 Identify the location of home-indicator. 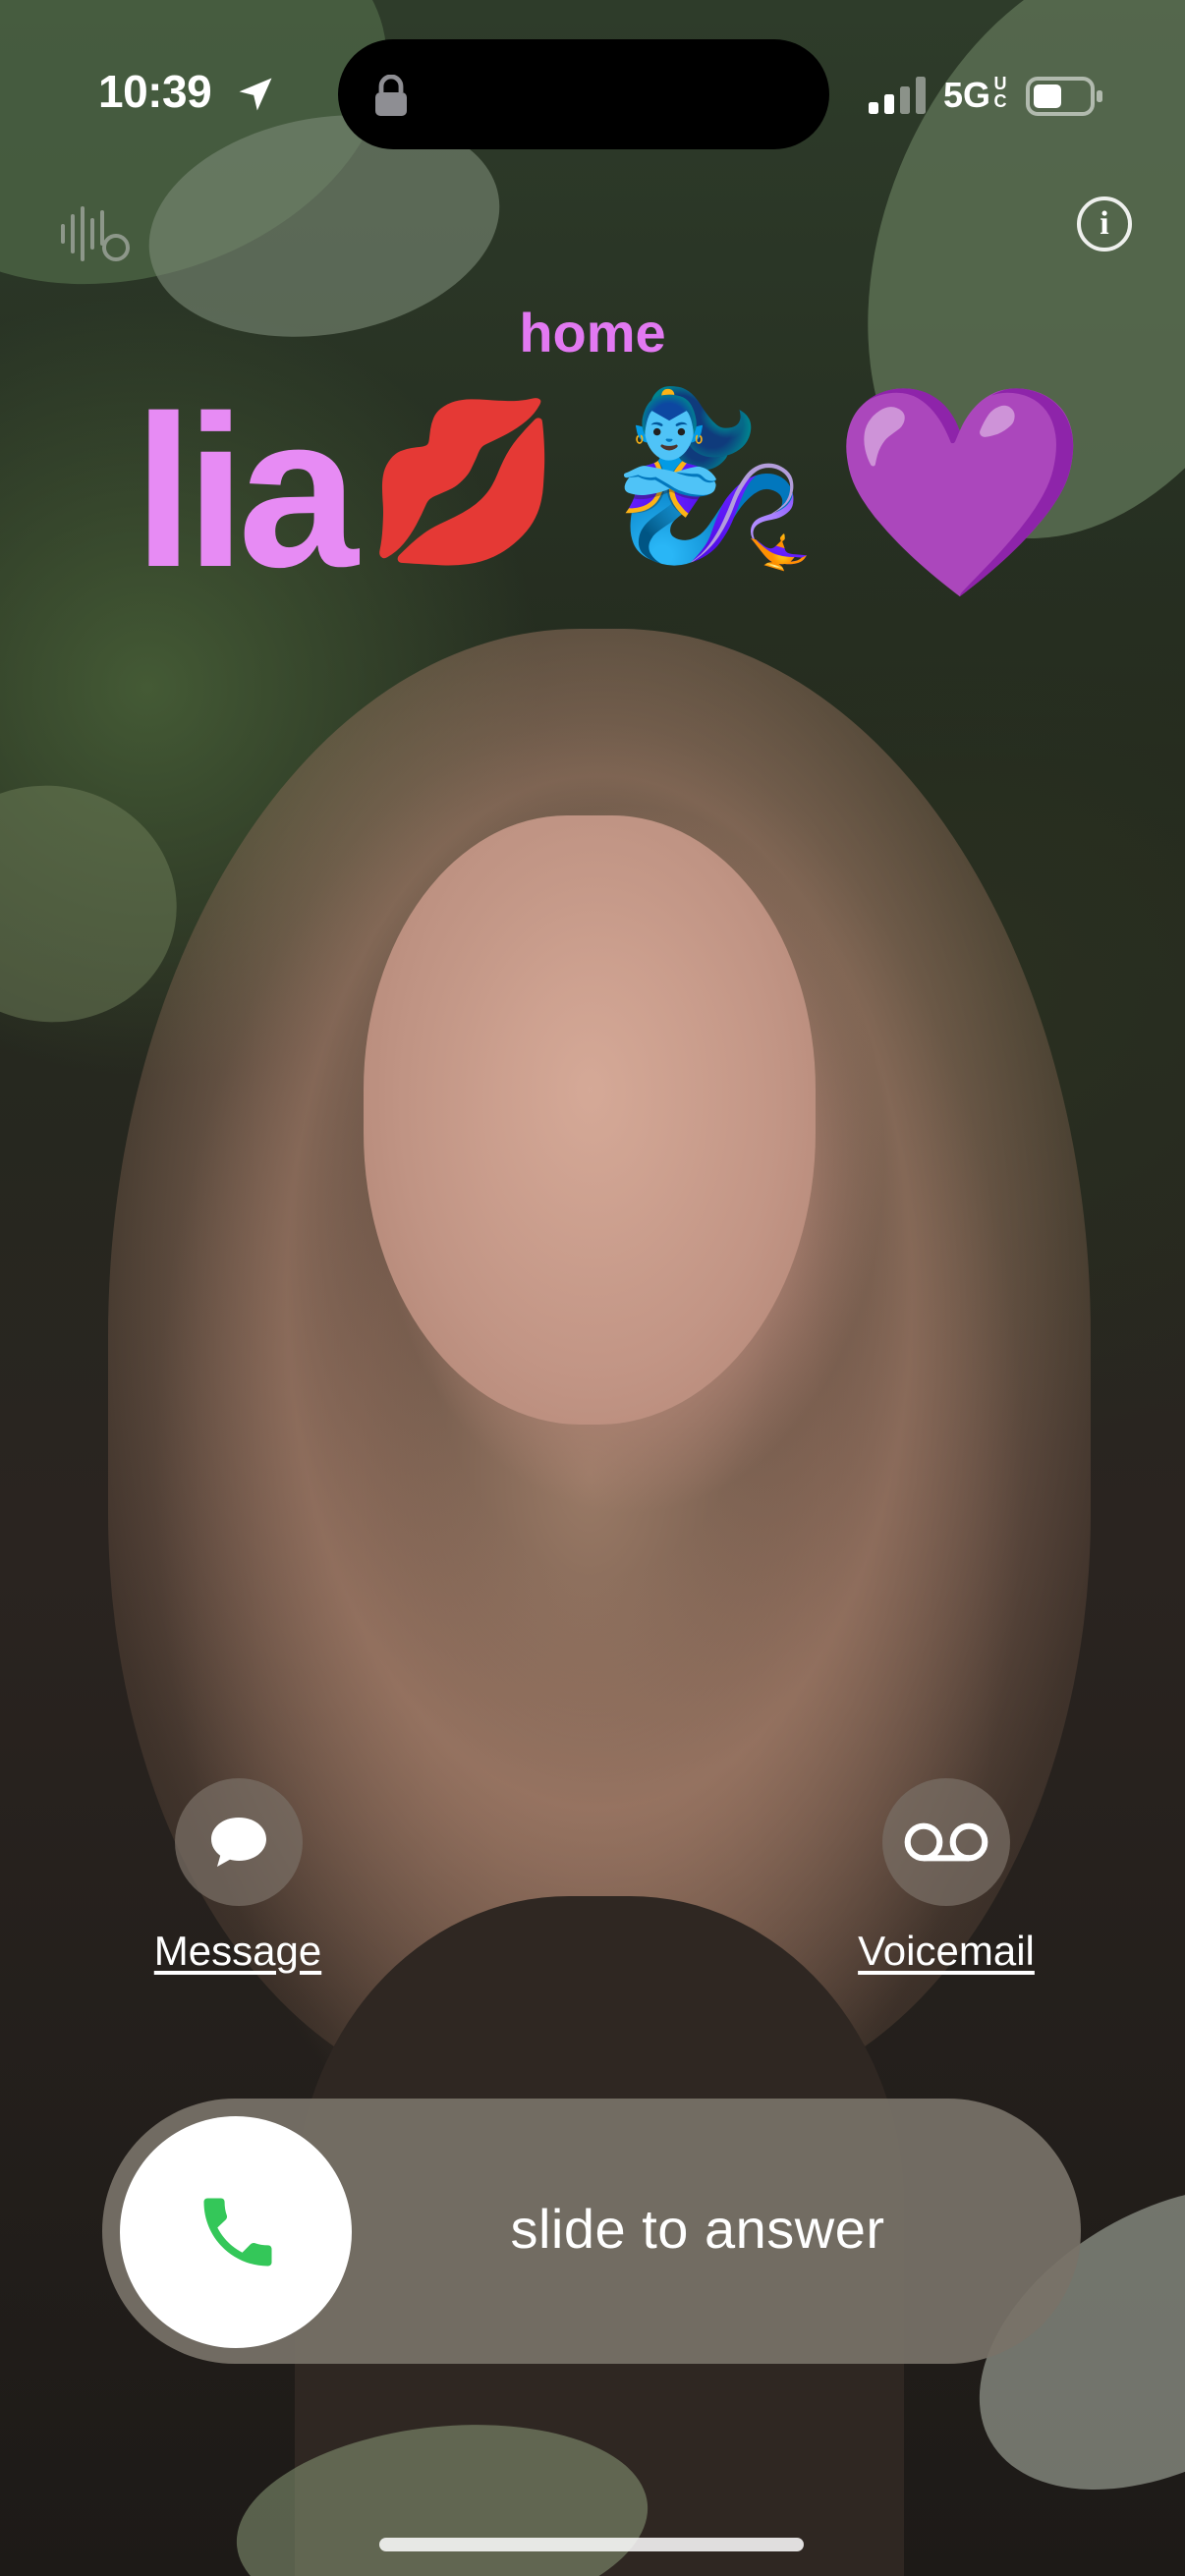
(592, 2544).